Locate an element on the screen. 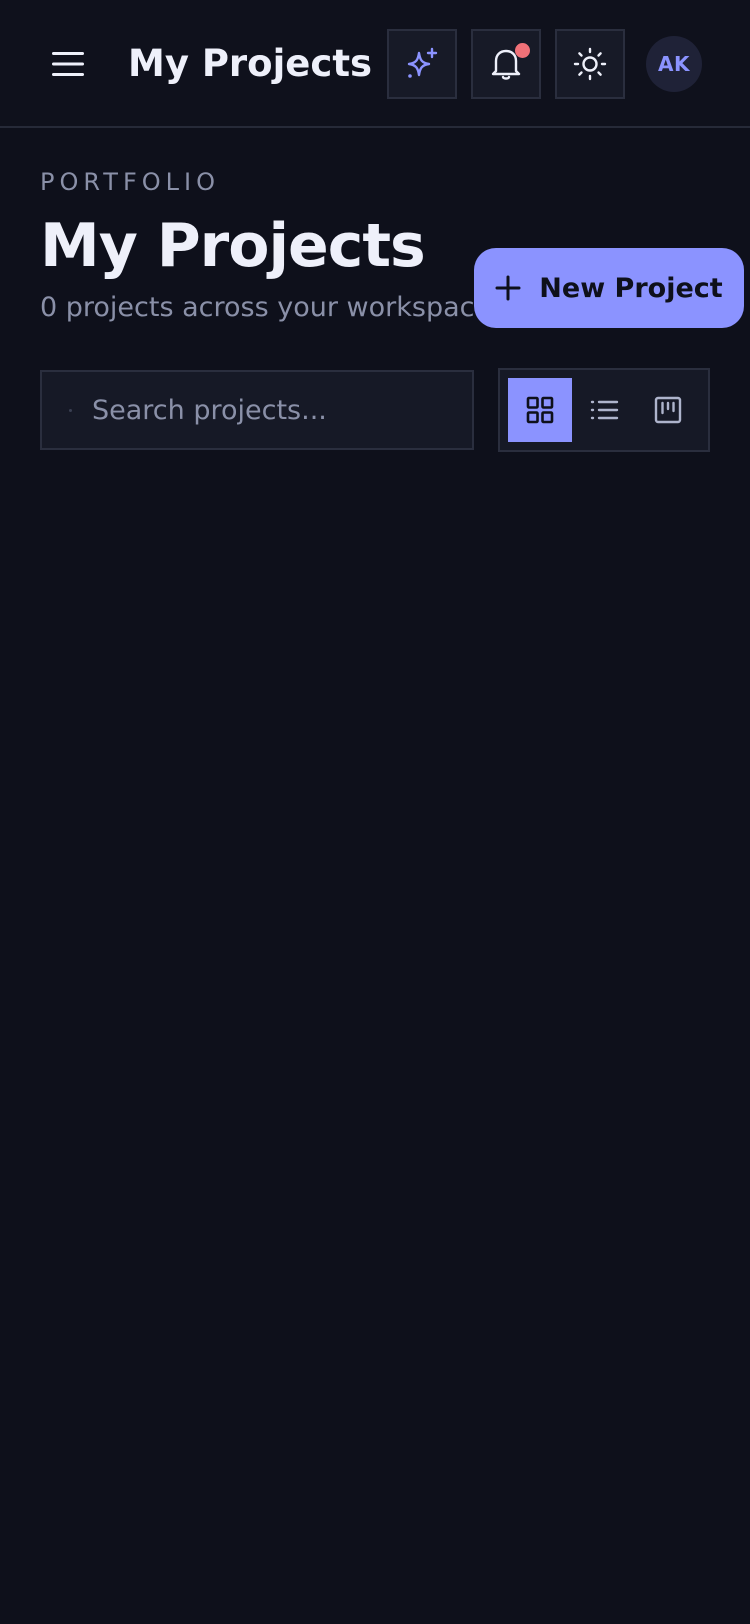 The image size is (750, 1624). plus-icon is located at coordinates (508, 288).